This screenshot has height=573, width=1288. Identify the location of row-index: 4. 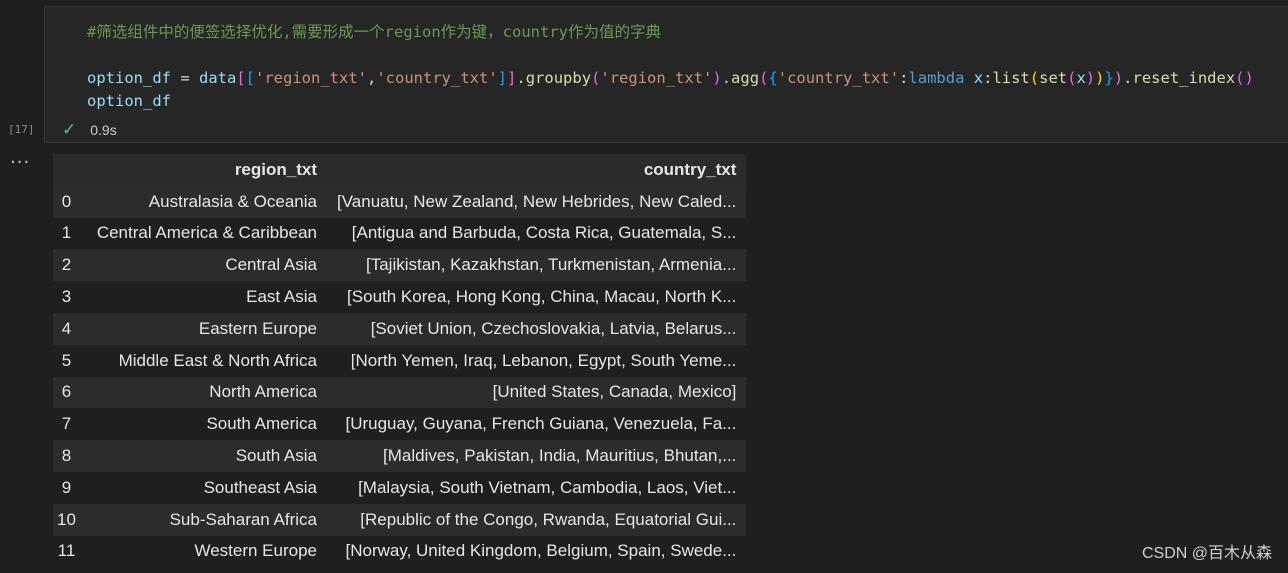
(66, 328).